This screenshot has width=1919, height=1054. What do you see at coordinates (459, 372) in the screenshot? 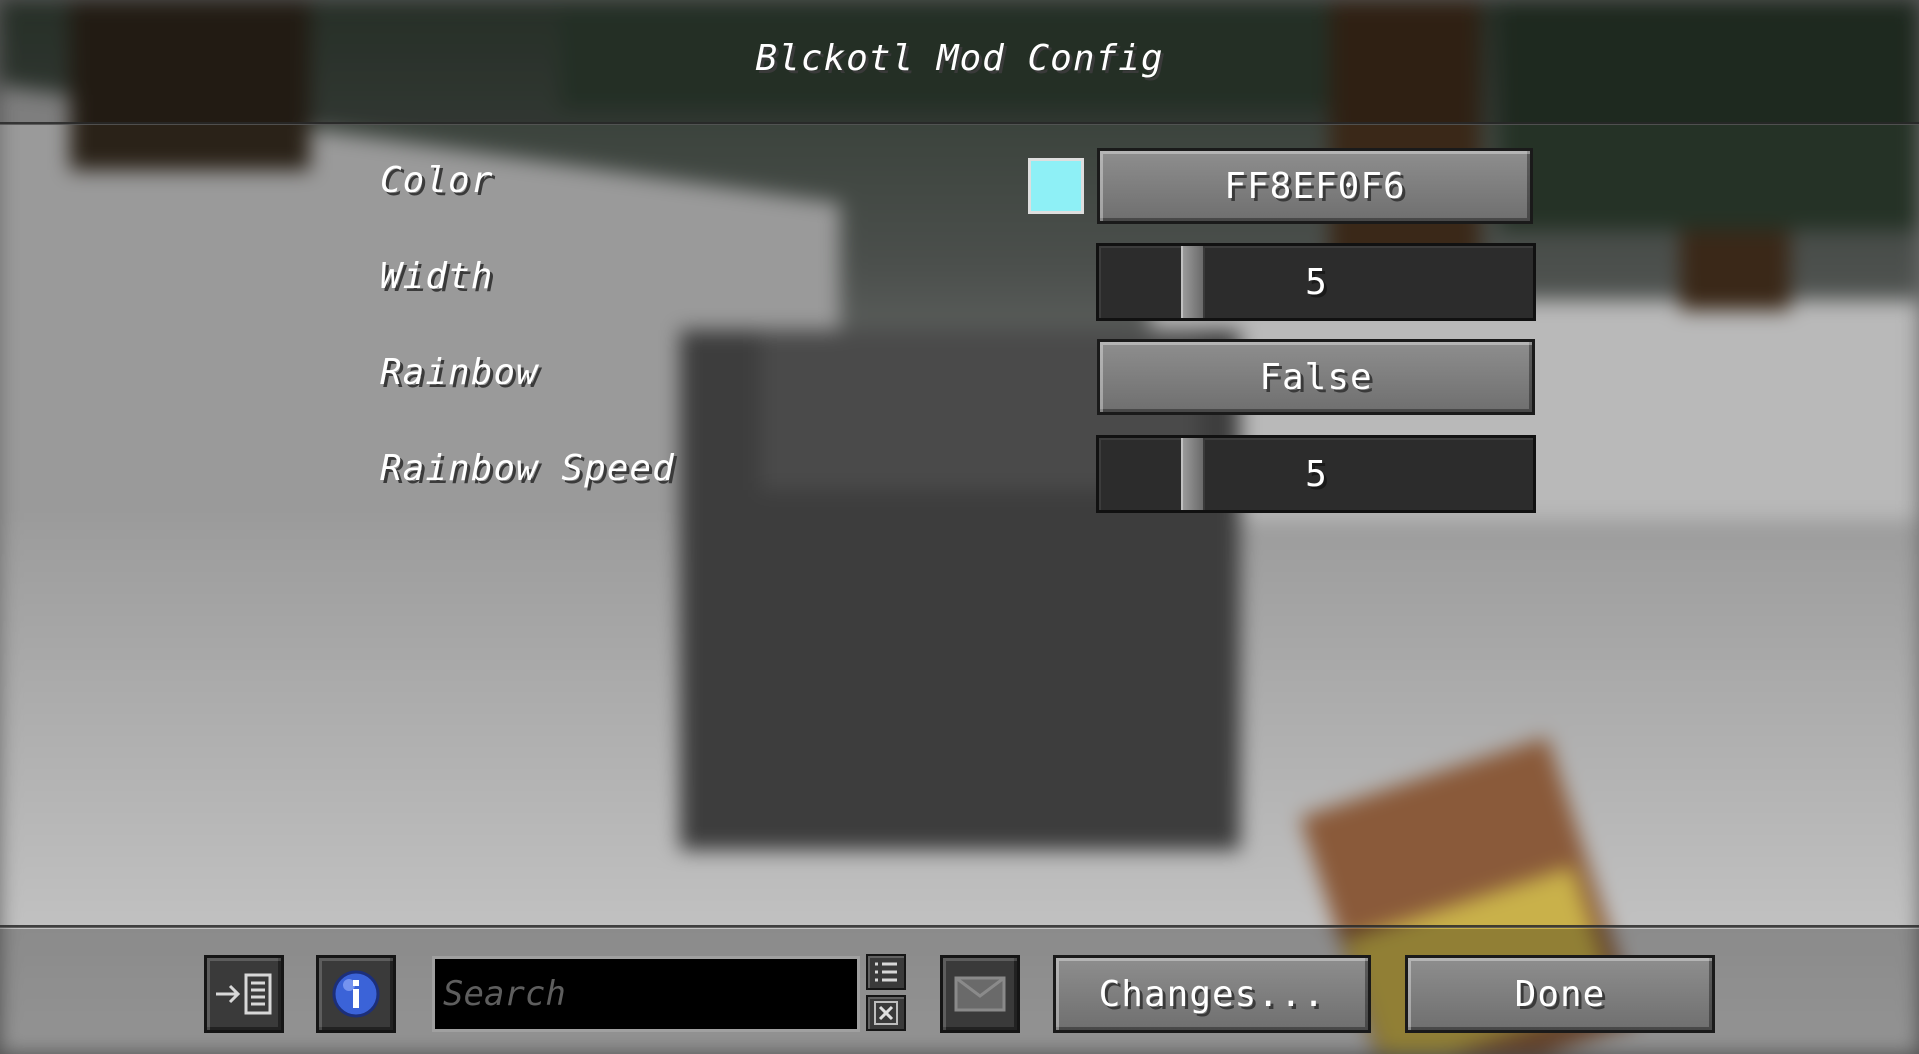
I see `option-label-rainbow: Rainbow` at bounding box center [459, 372].